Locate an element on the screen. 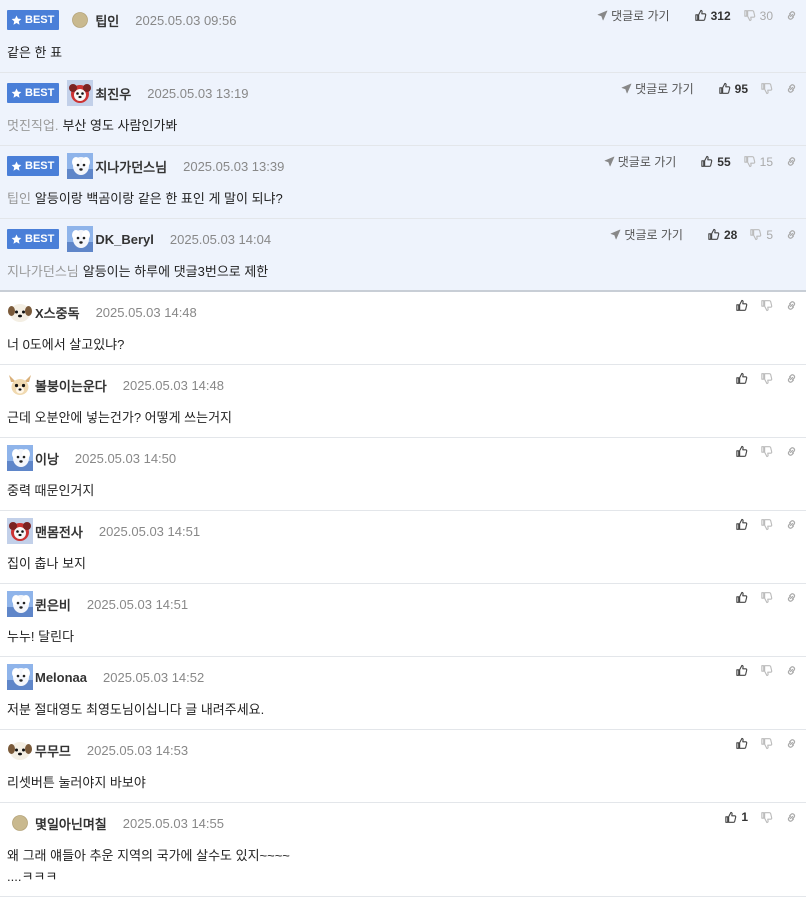 The width and height of the screenshot is (806, 897). nickname: 볼붕이는운다 is located at coordinates (71, 385).